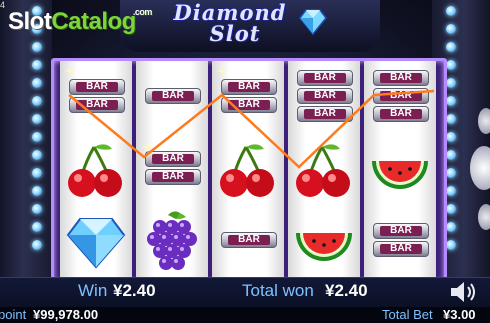  What do you see at coordinates (13, 314) in the screenshot?
I see `point-label: point` at bounding box center [13, 314].